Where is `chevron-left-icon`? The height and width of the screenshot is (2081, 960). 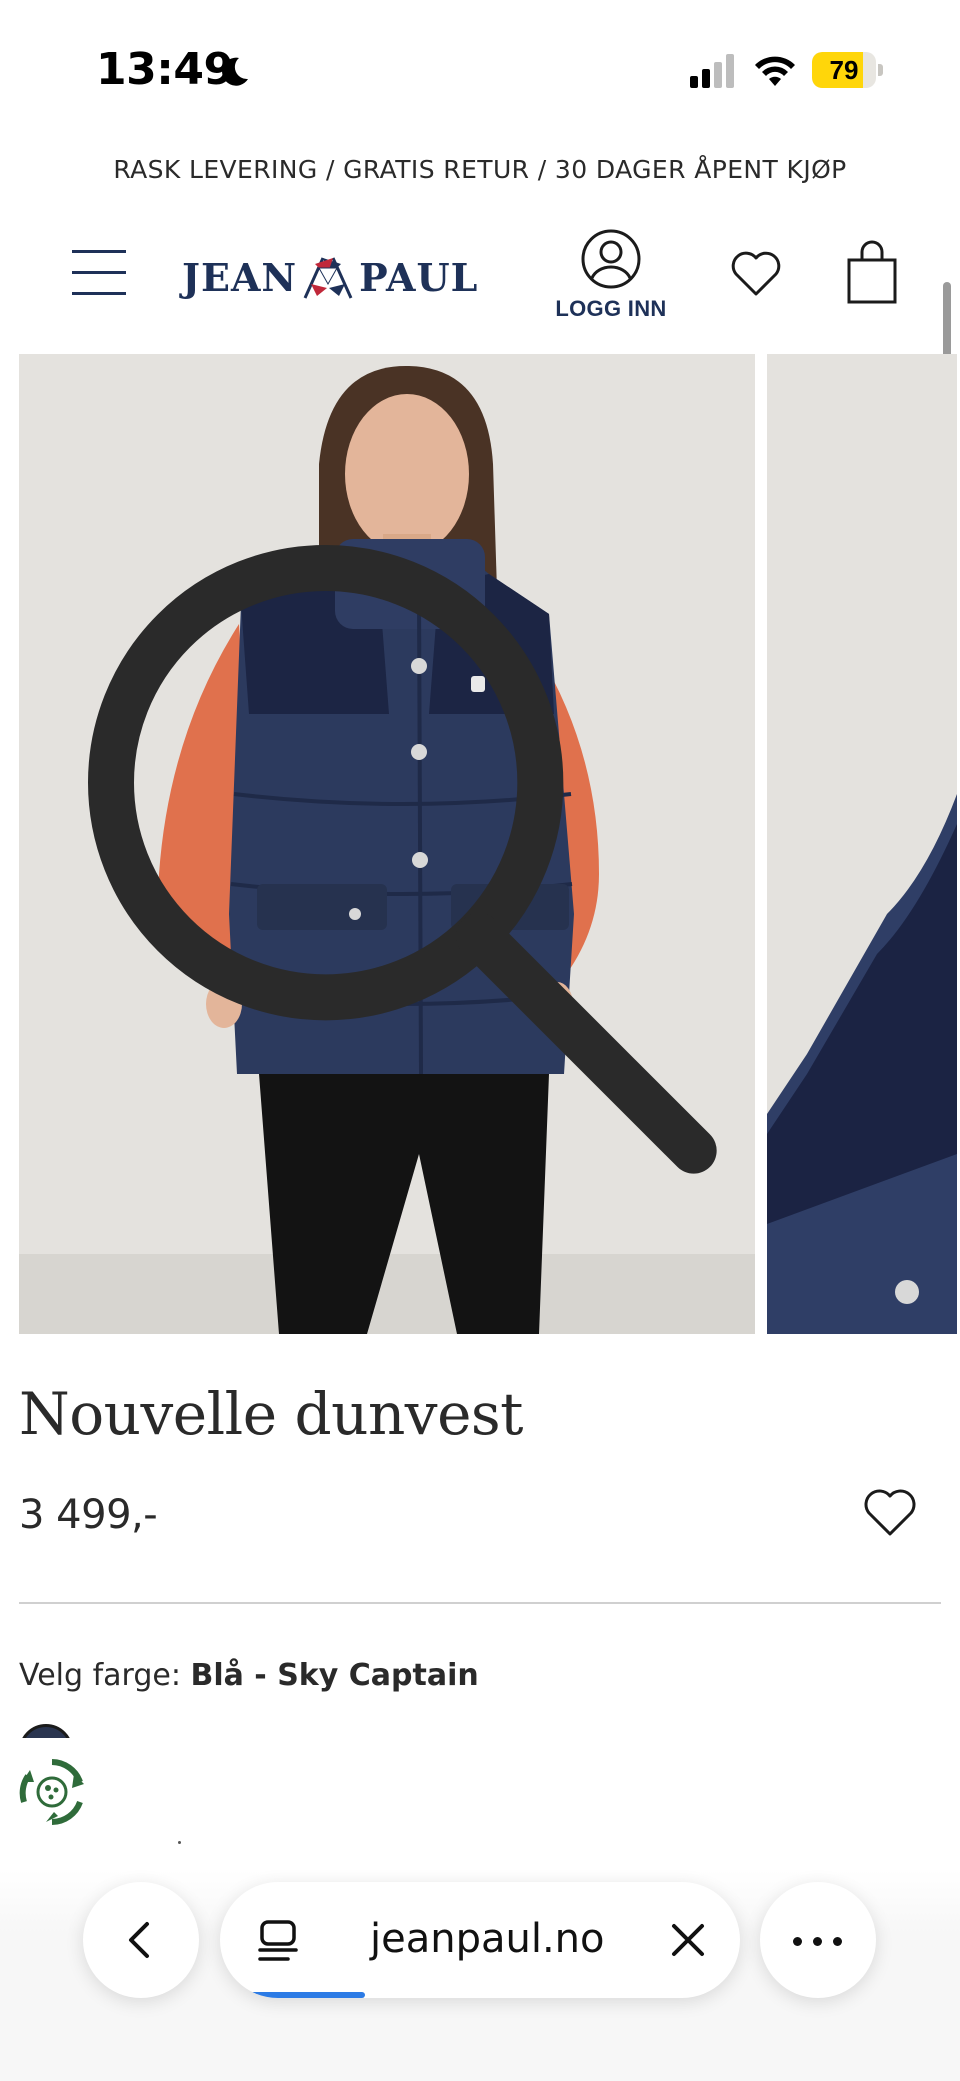
chevron-left-icon is located at coordinates (139, 1940).